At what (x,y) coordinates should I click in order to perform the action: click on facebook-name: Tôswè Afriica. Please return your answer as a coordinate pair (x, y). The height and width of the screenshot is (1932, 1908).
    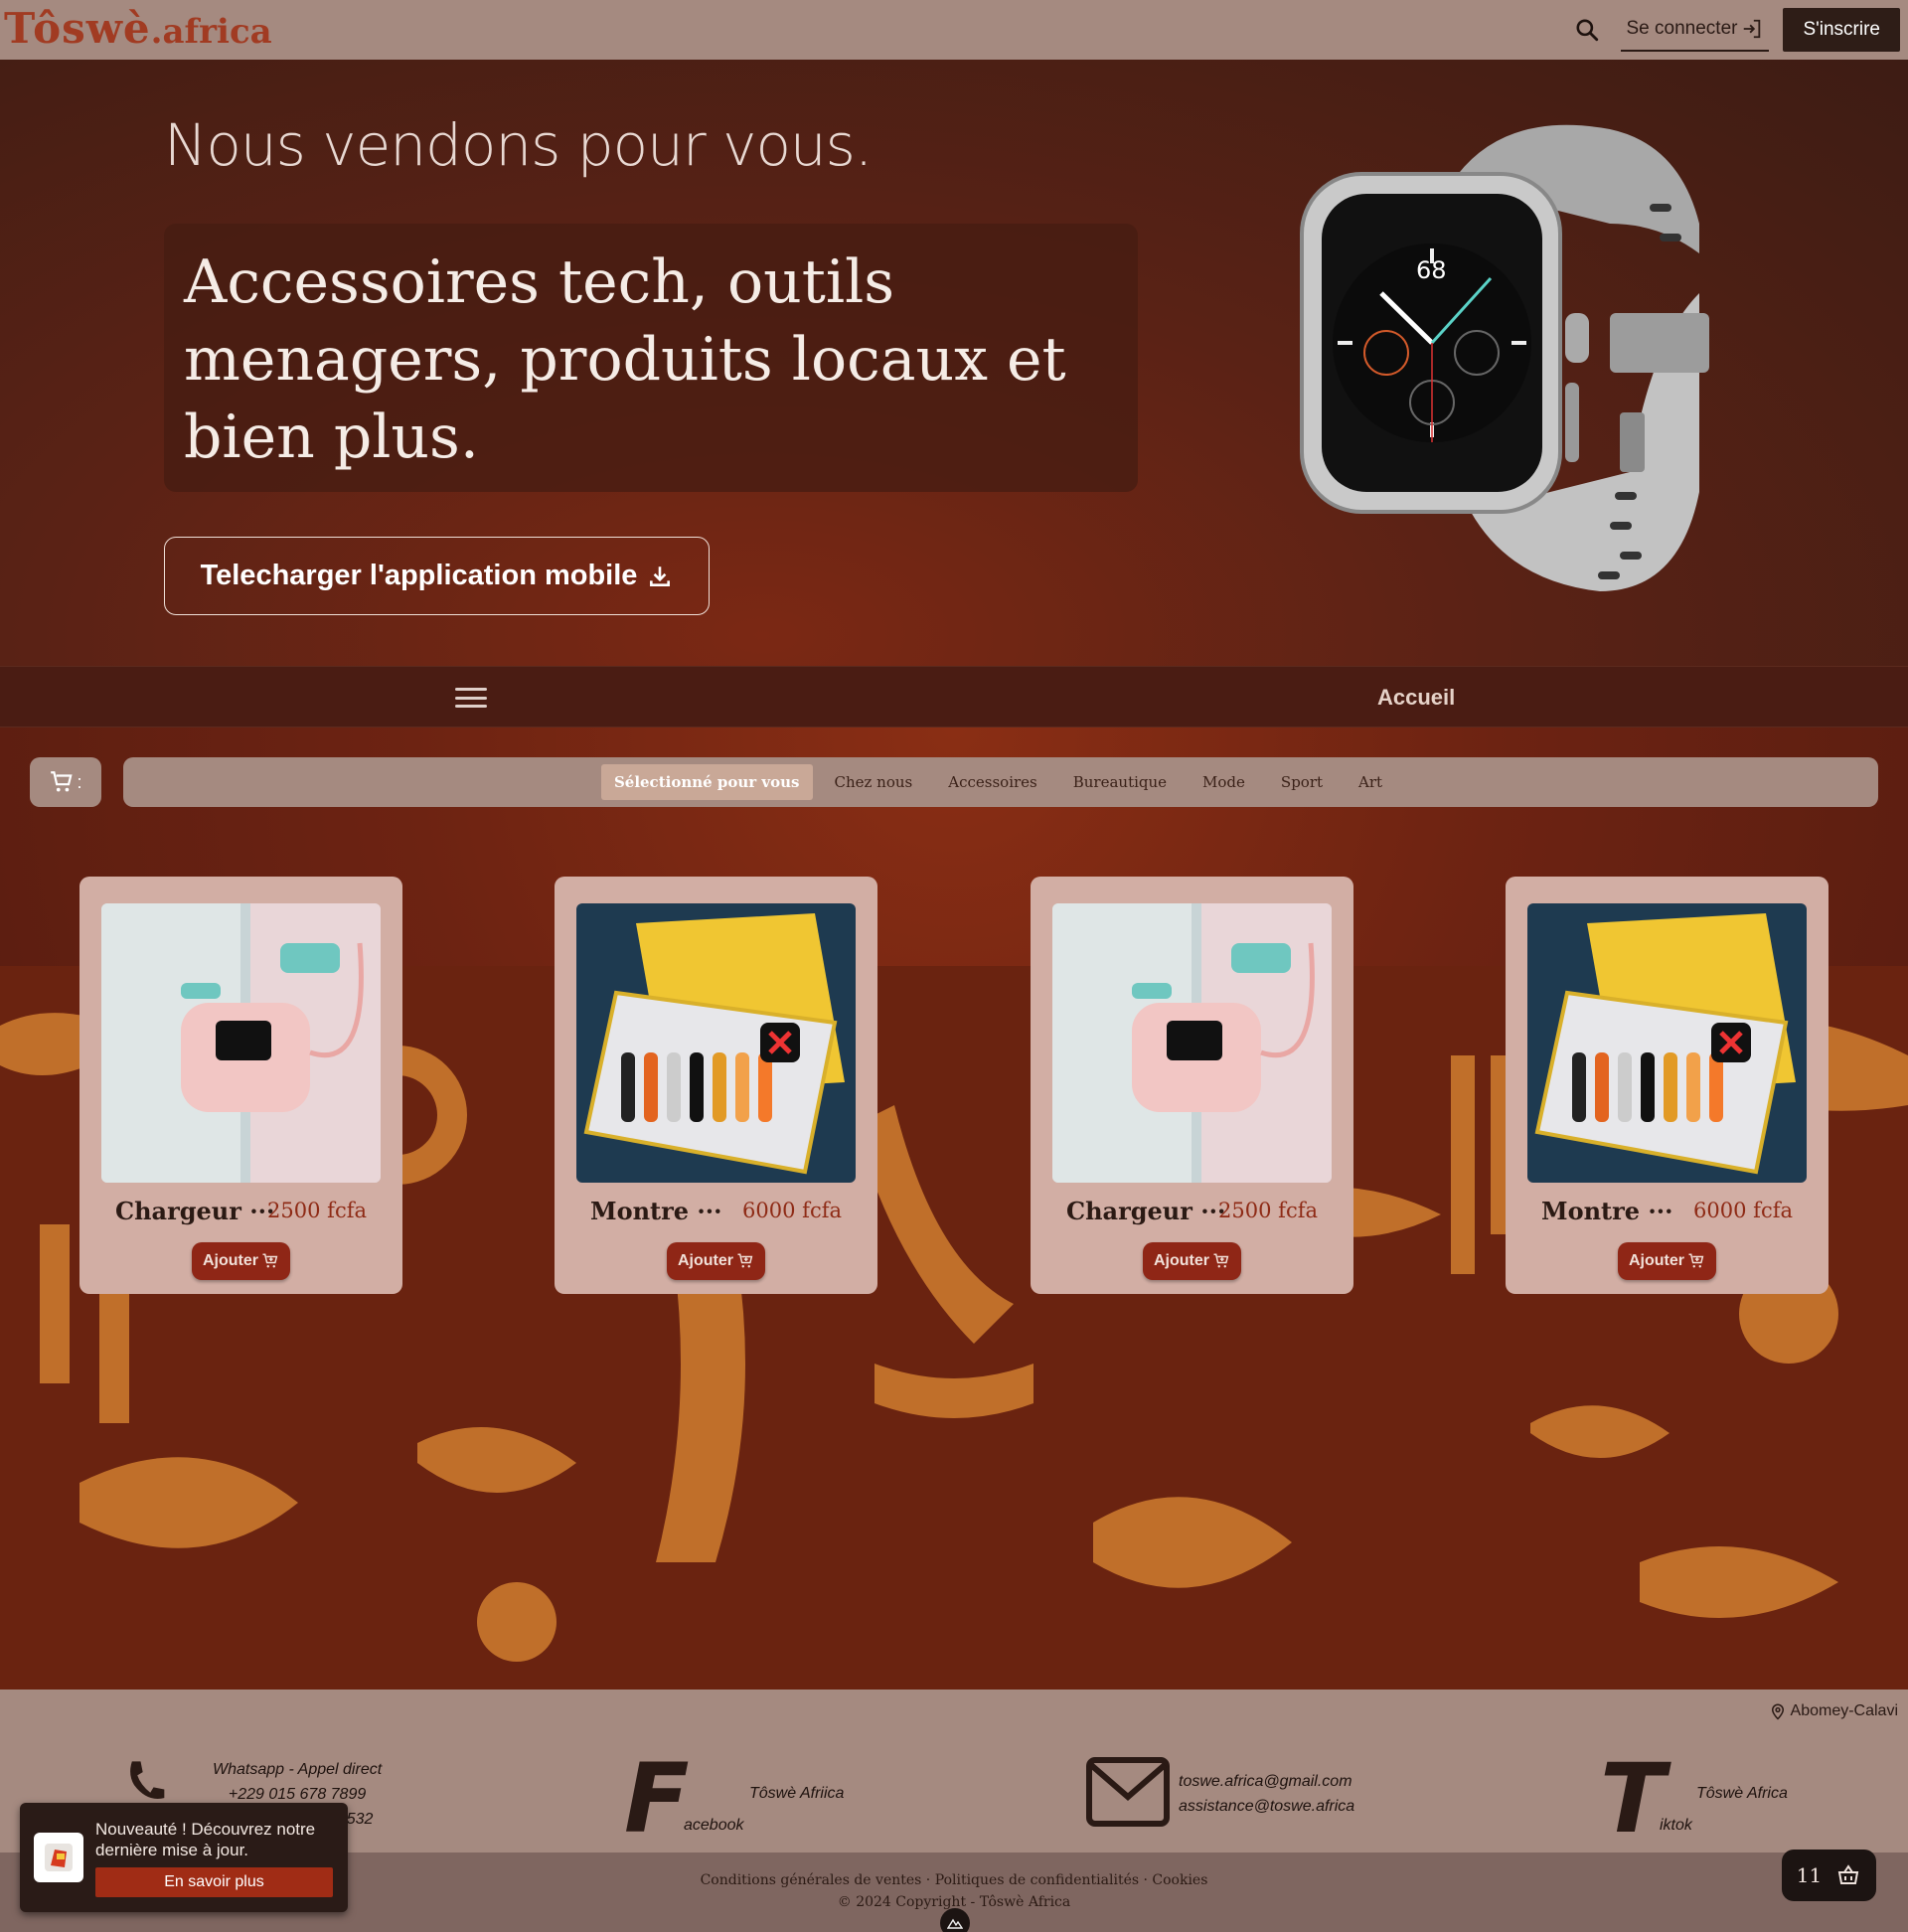
    Looking at the image, I should click on (796, 1793).